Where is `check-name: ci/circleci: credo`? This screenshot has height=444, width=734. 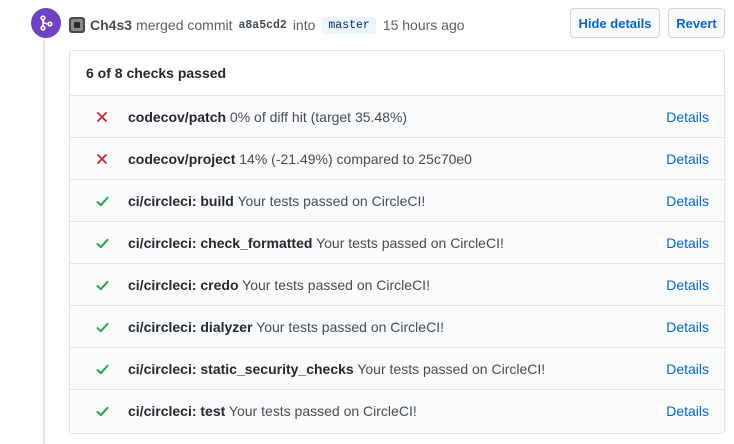 check-name: ci/circleci: credo is located at coordinates (183, 284).